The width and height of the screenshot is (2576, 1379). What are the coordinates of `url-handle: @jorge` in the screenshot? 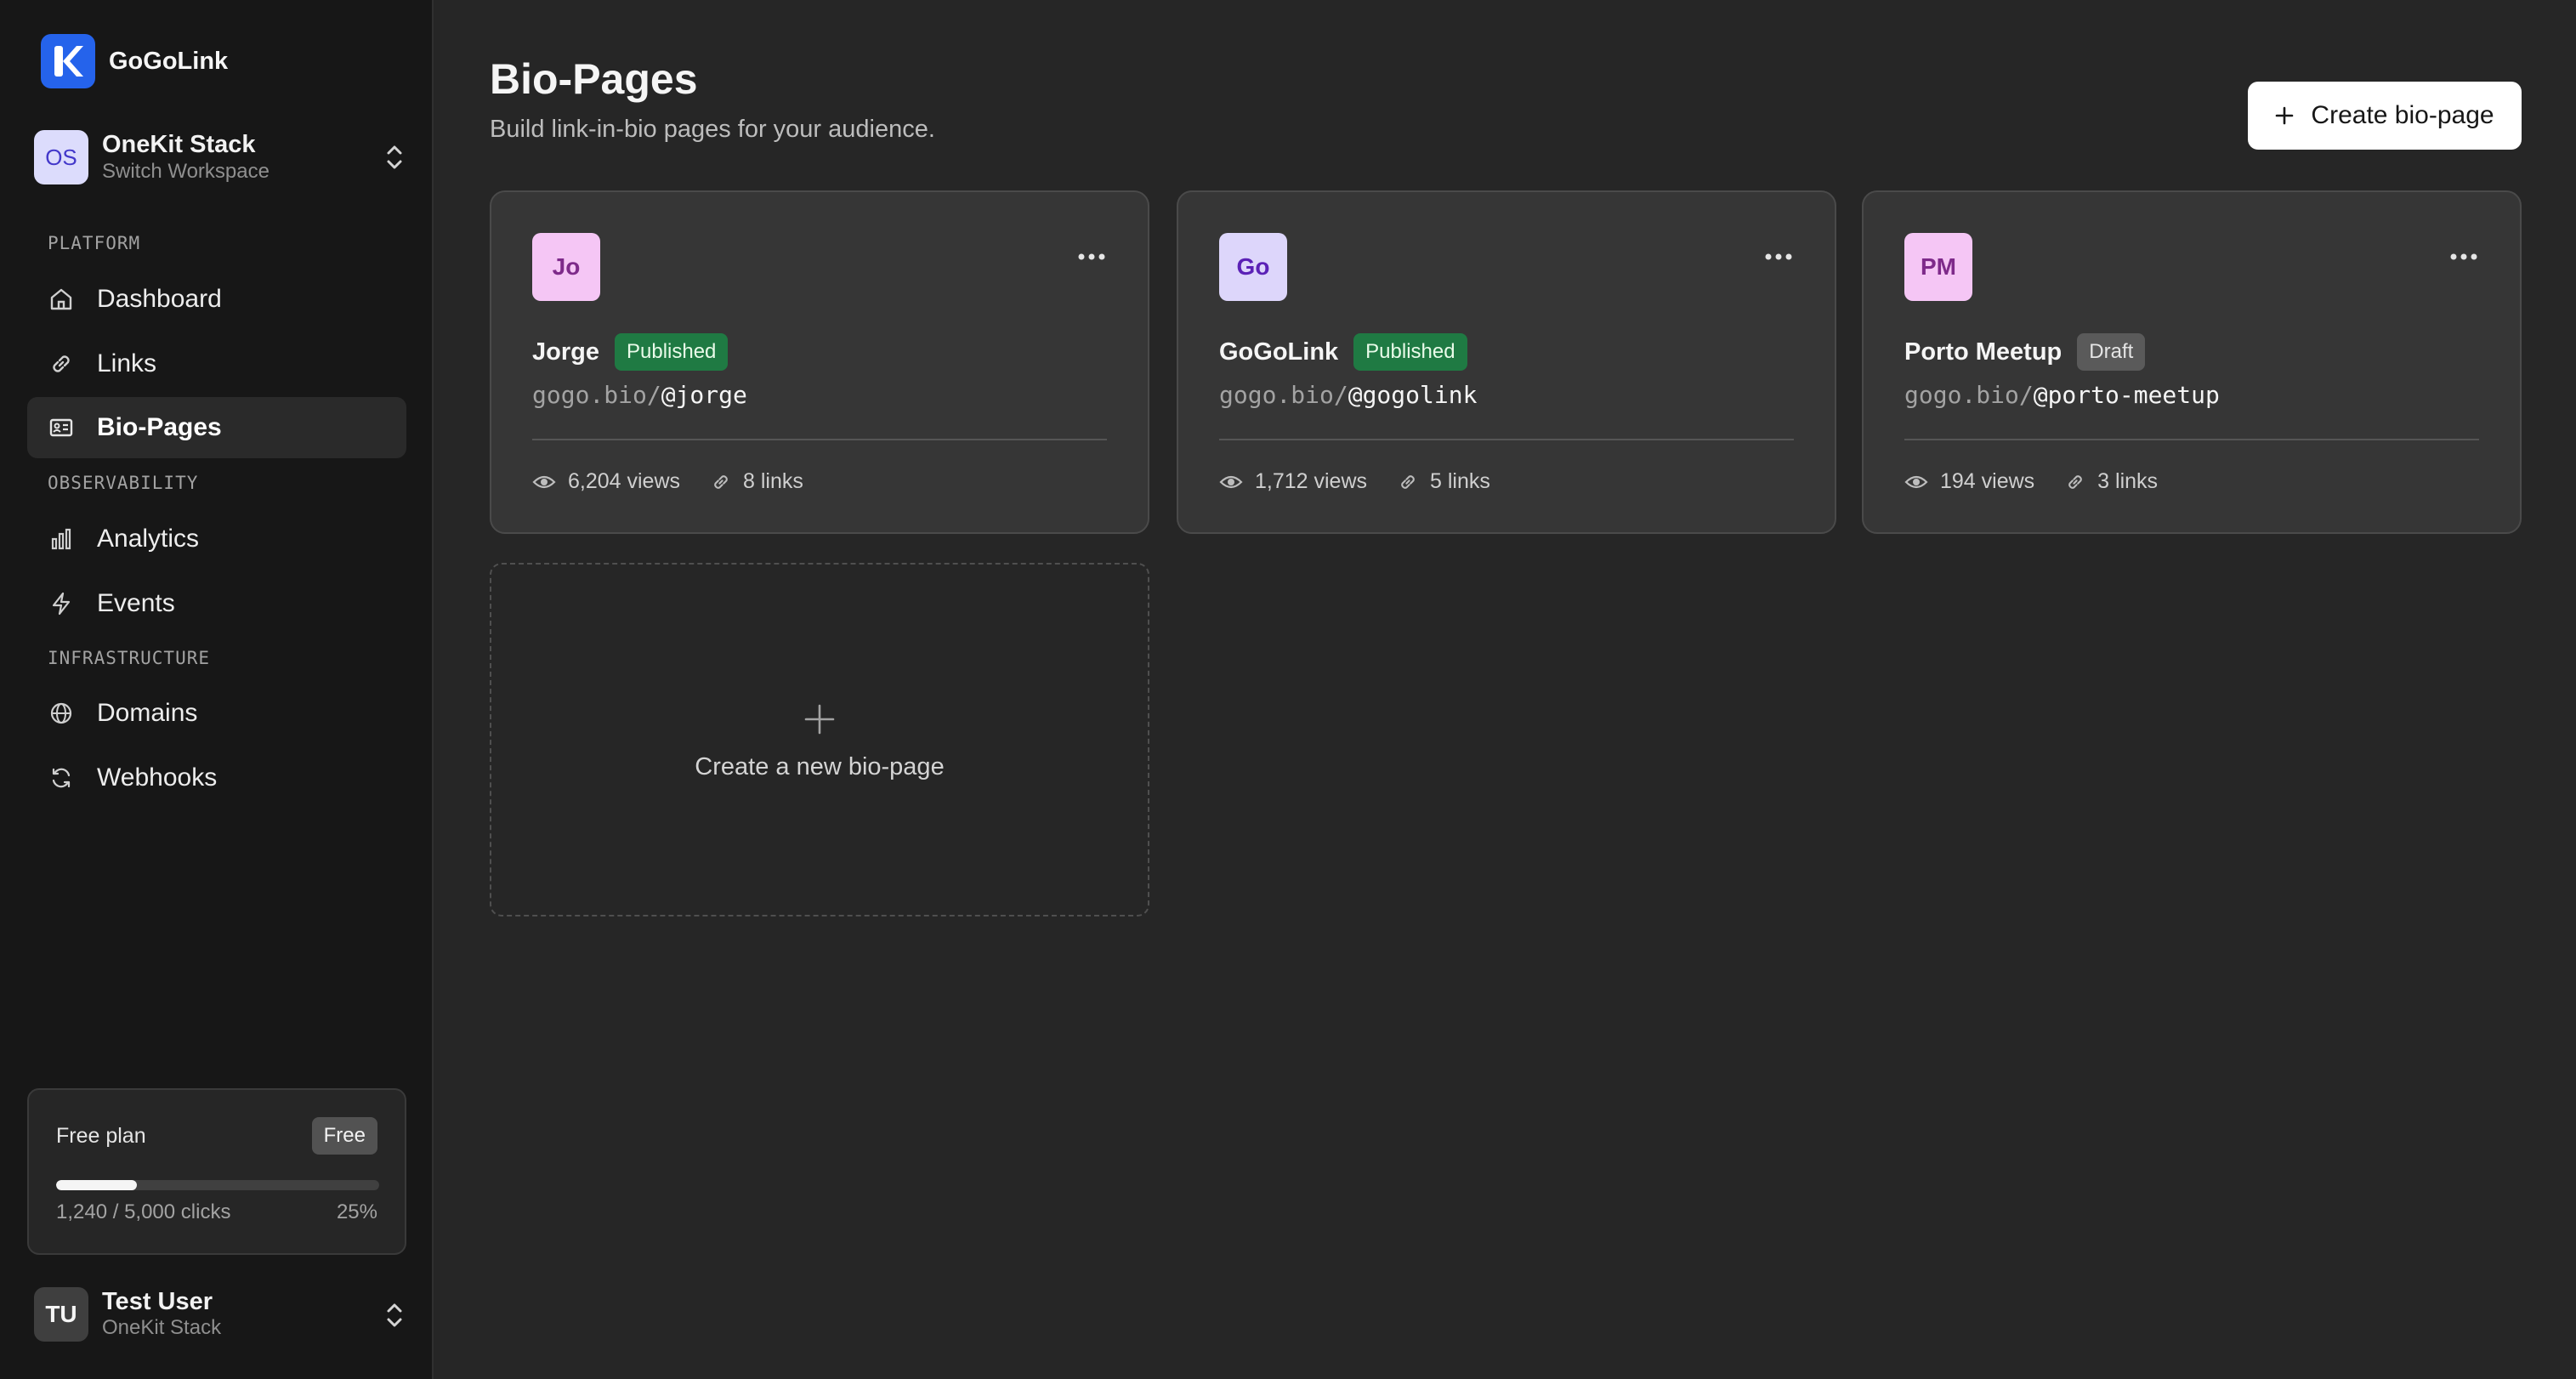 It's located at (704, 395).